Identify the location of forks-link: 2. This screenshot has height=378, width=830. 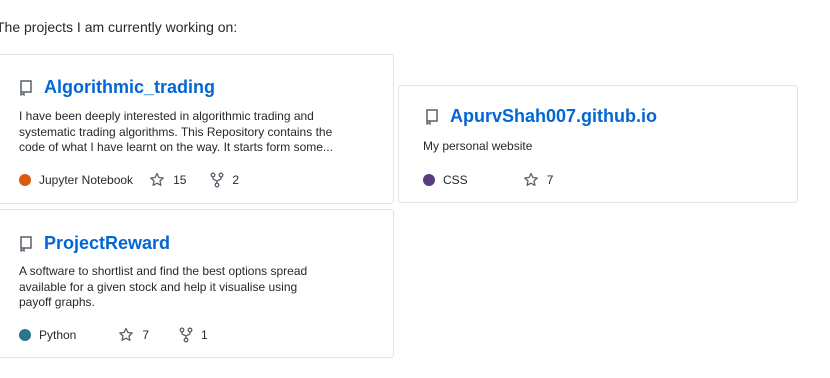
(224, 180).